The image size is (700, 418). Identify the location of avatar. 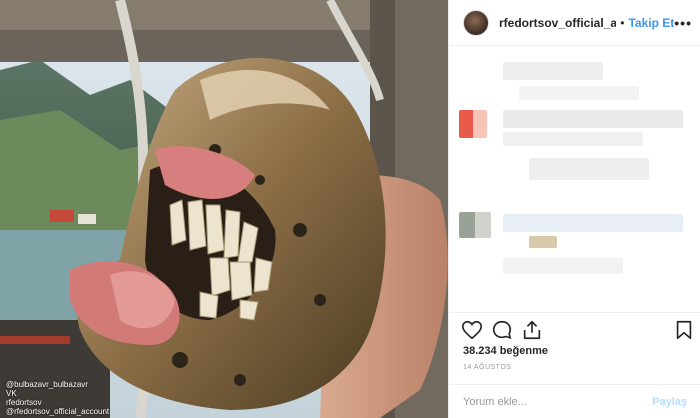
(476, 22).